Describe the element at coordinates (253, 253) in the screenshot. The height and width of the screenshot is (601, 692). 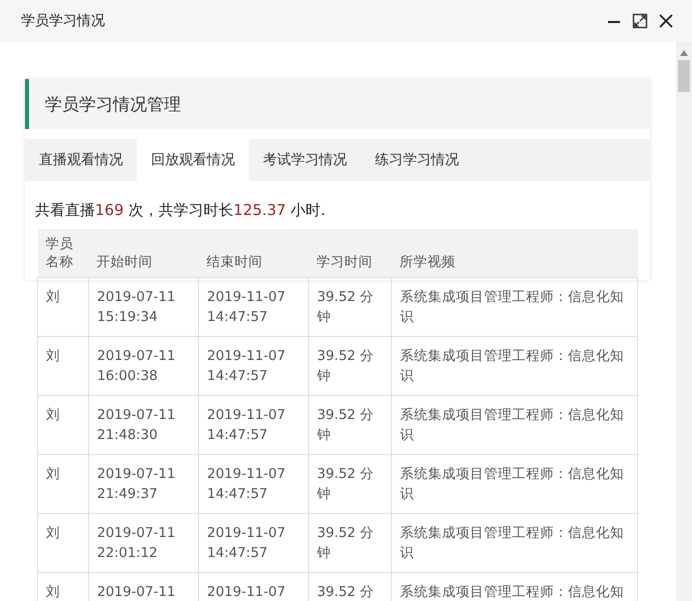
I see `column-header: 结束时间` at that location.